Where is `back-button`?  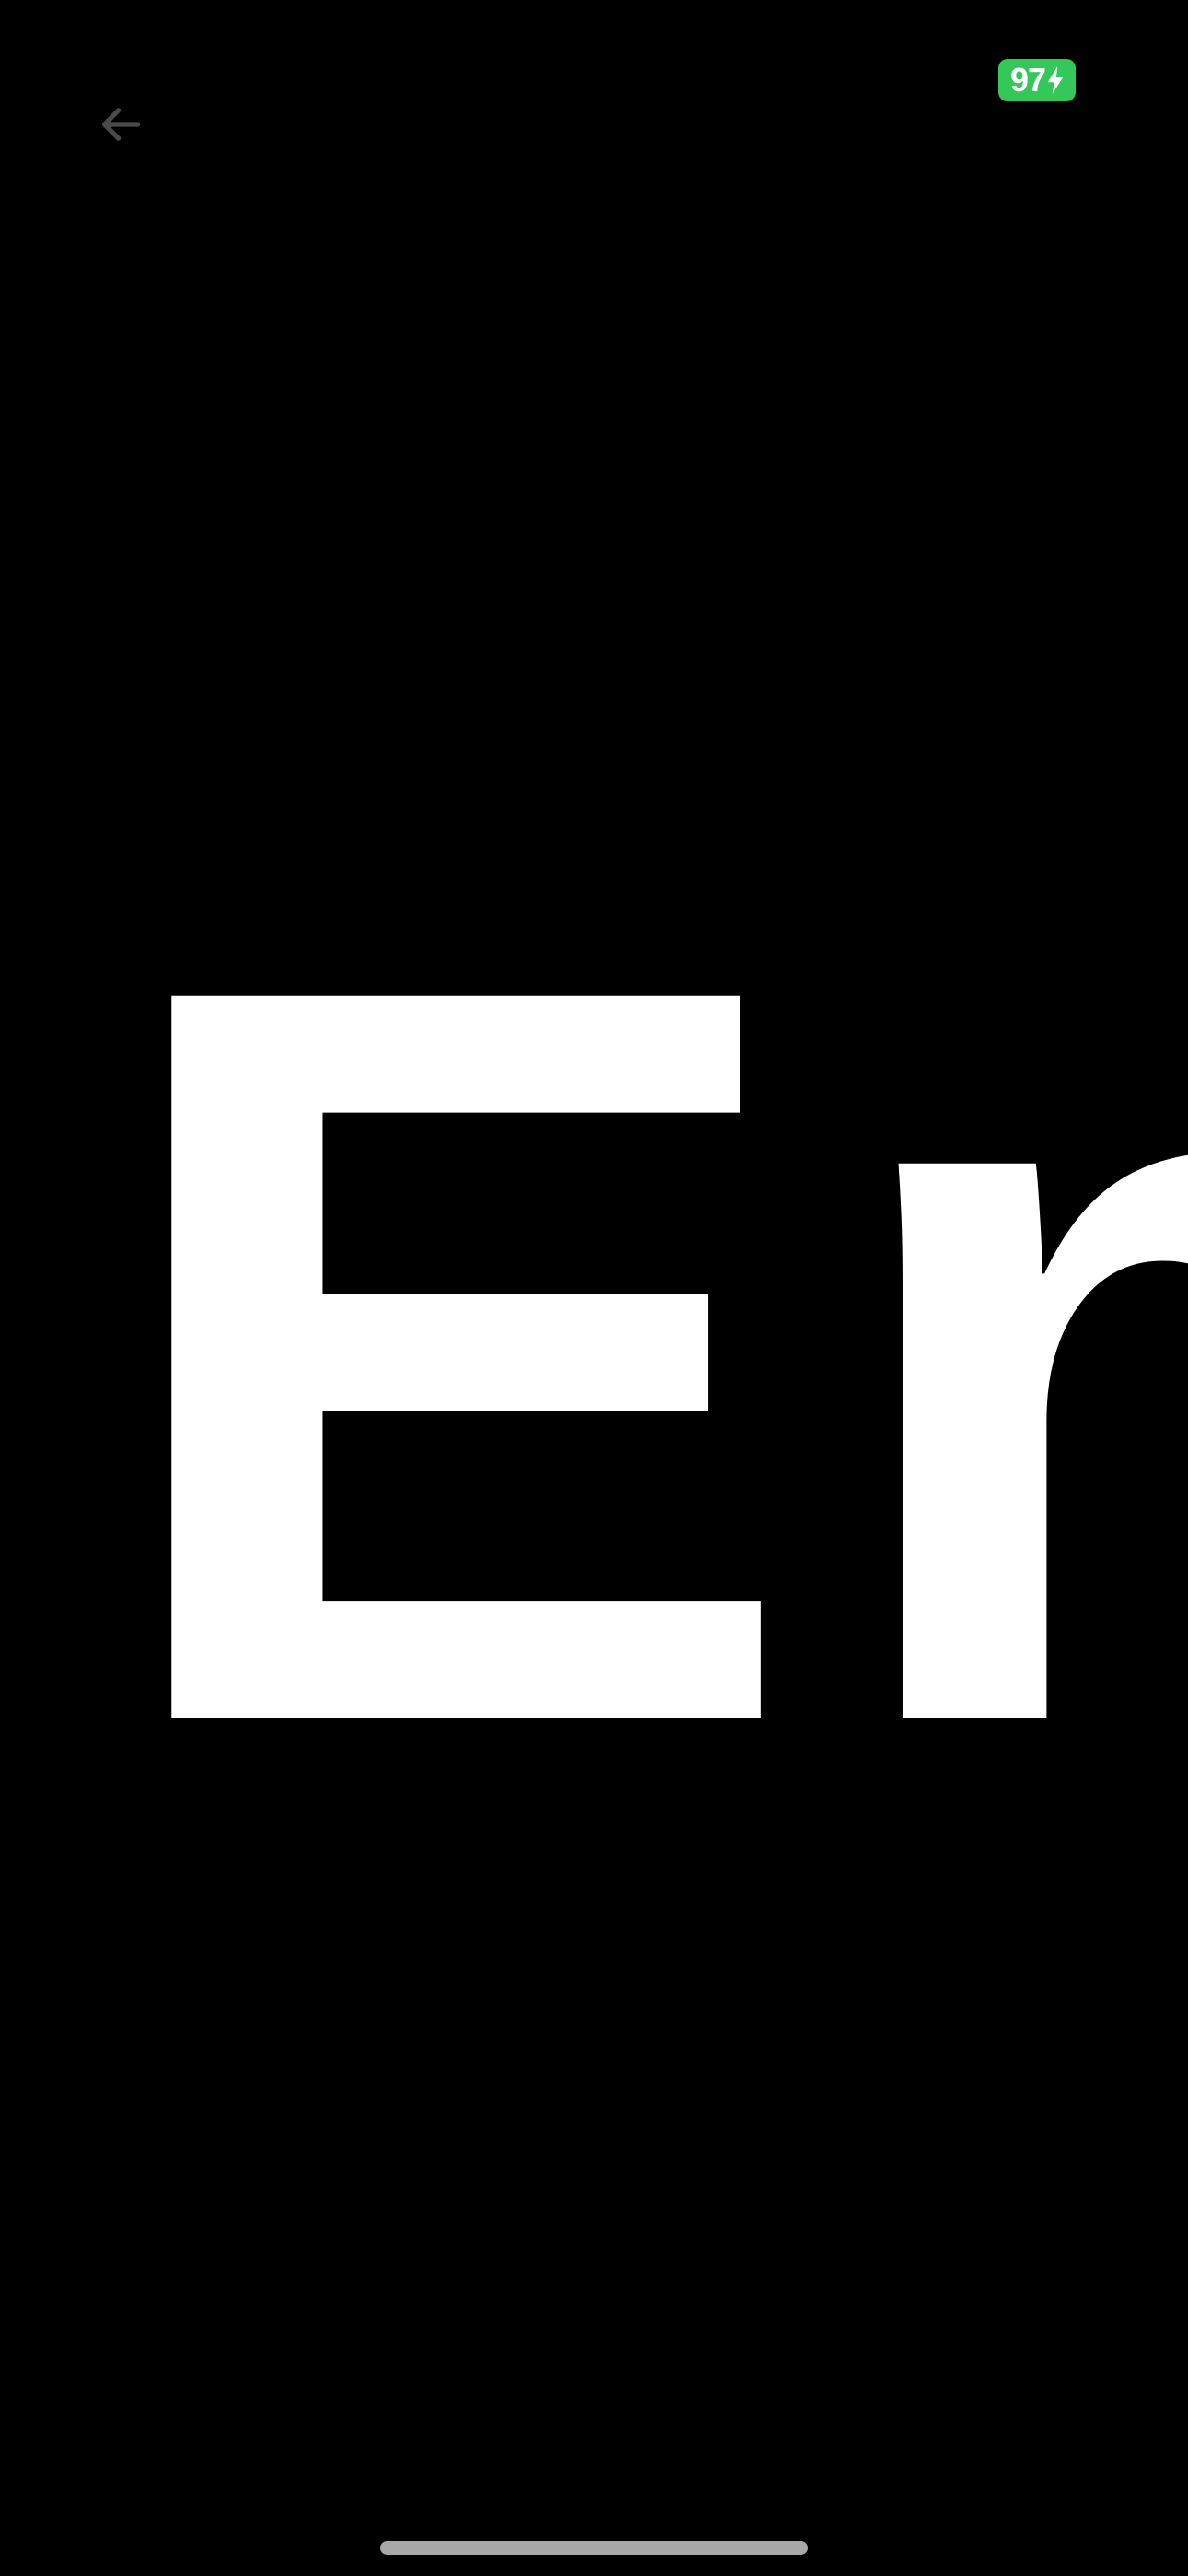 back-button is located at coordinates (120, 125).